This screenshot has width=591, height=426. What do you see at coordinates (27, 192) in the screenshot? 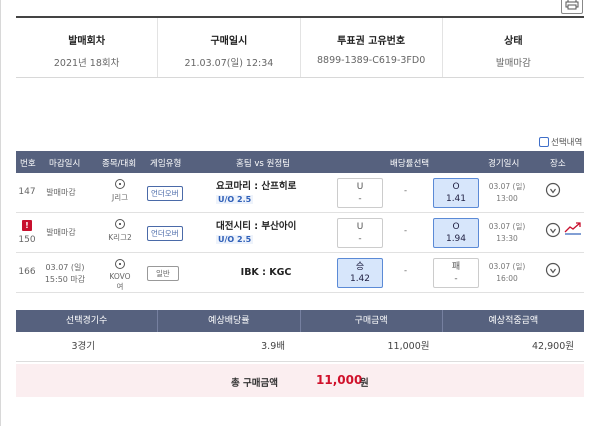
I see `game-number: 147` at bounding box center [27, 192].